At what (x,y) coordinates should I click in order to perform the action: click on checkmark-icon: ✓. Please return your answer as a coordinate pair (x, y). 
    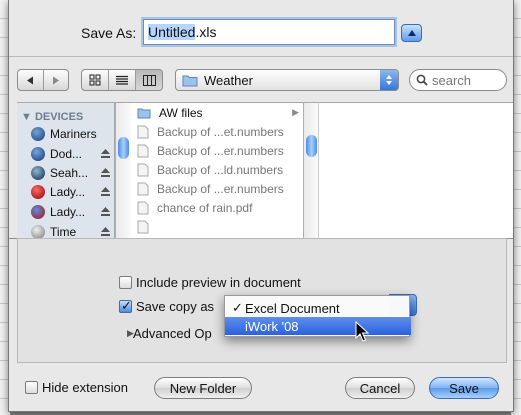
    Looking at the image, I should click on (237, 307).